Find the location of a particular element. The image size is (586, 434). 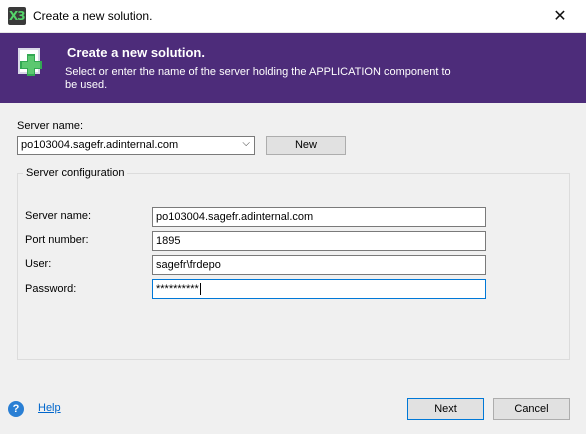

new-button: New is located at coordinates (306, 145).